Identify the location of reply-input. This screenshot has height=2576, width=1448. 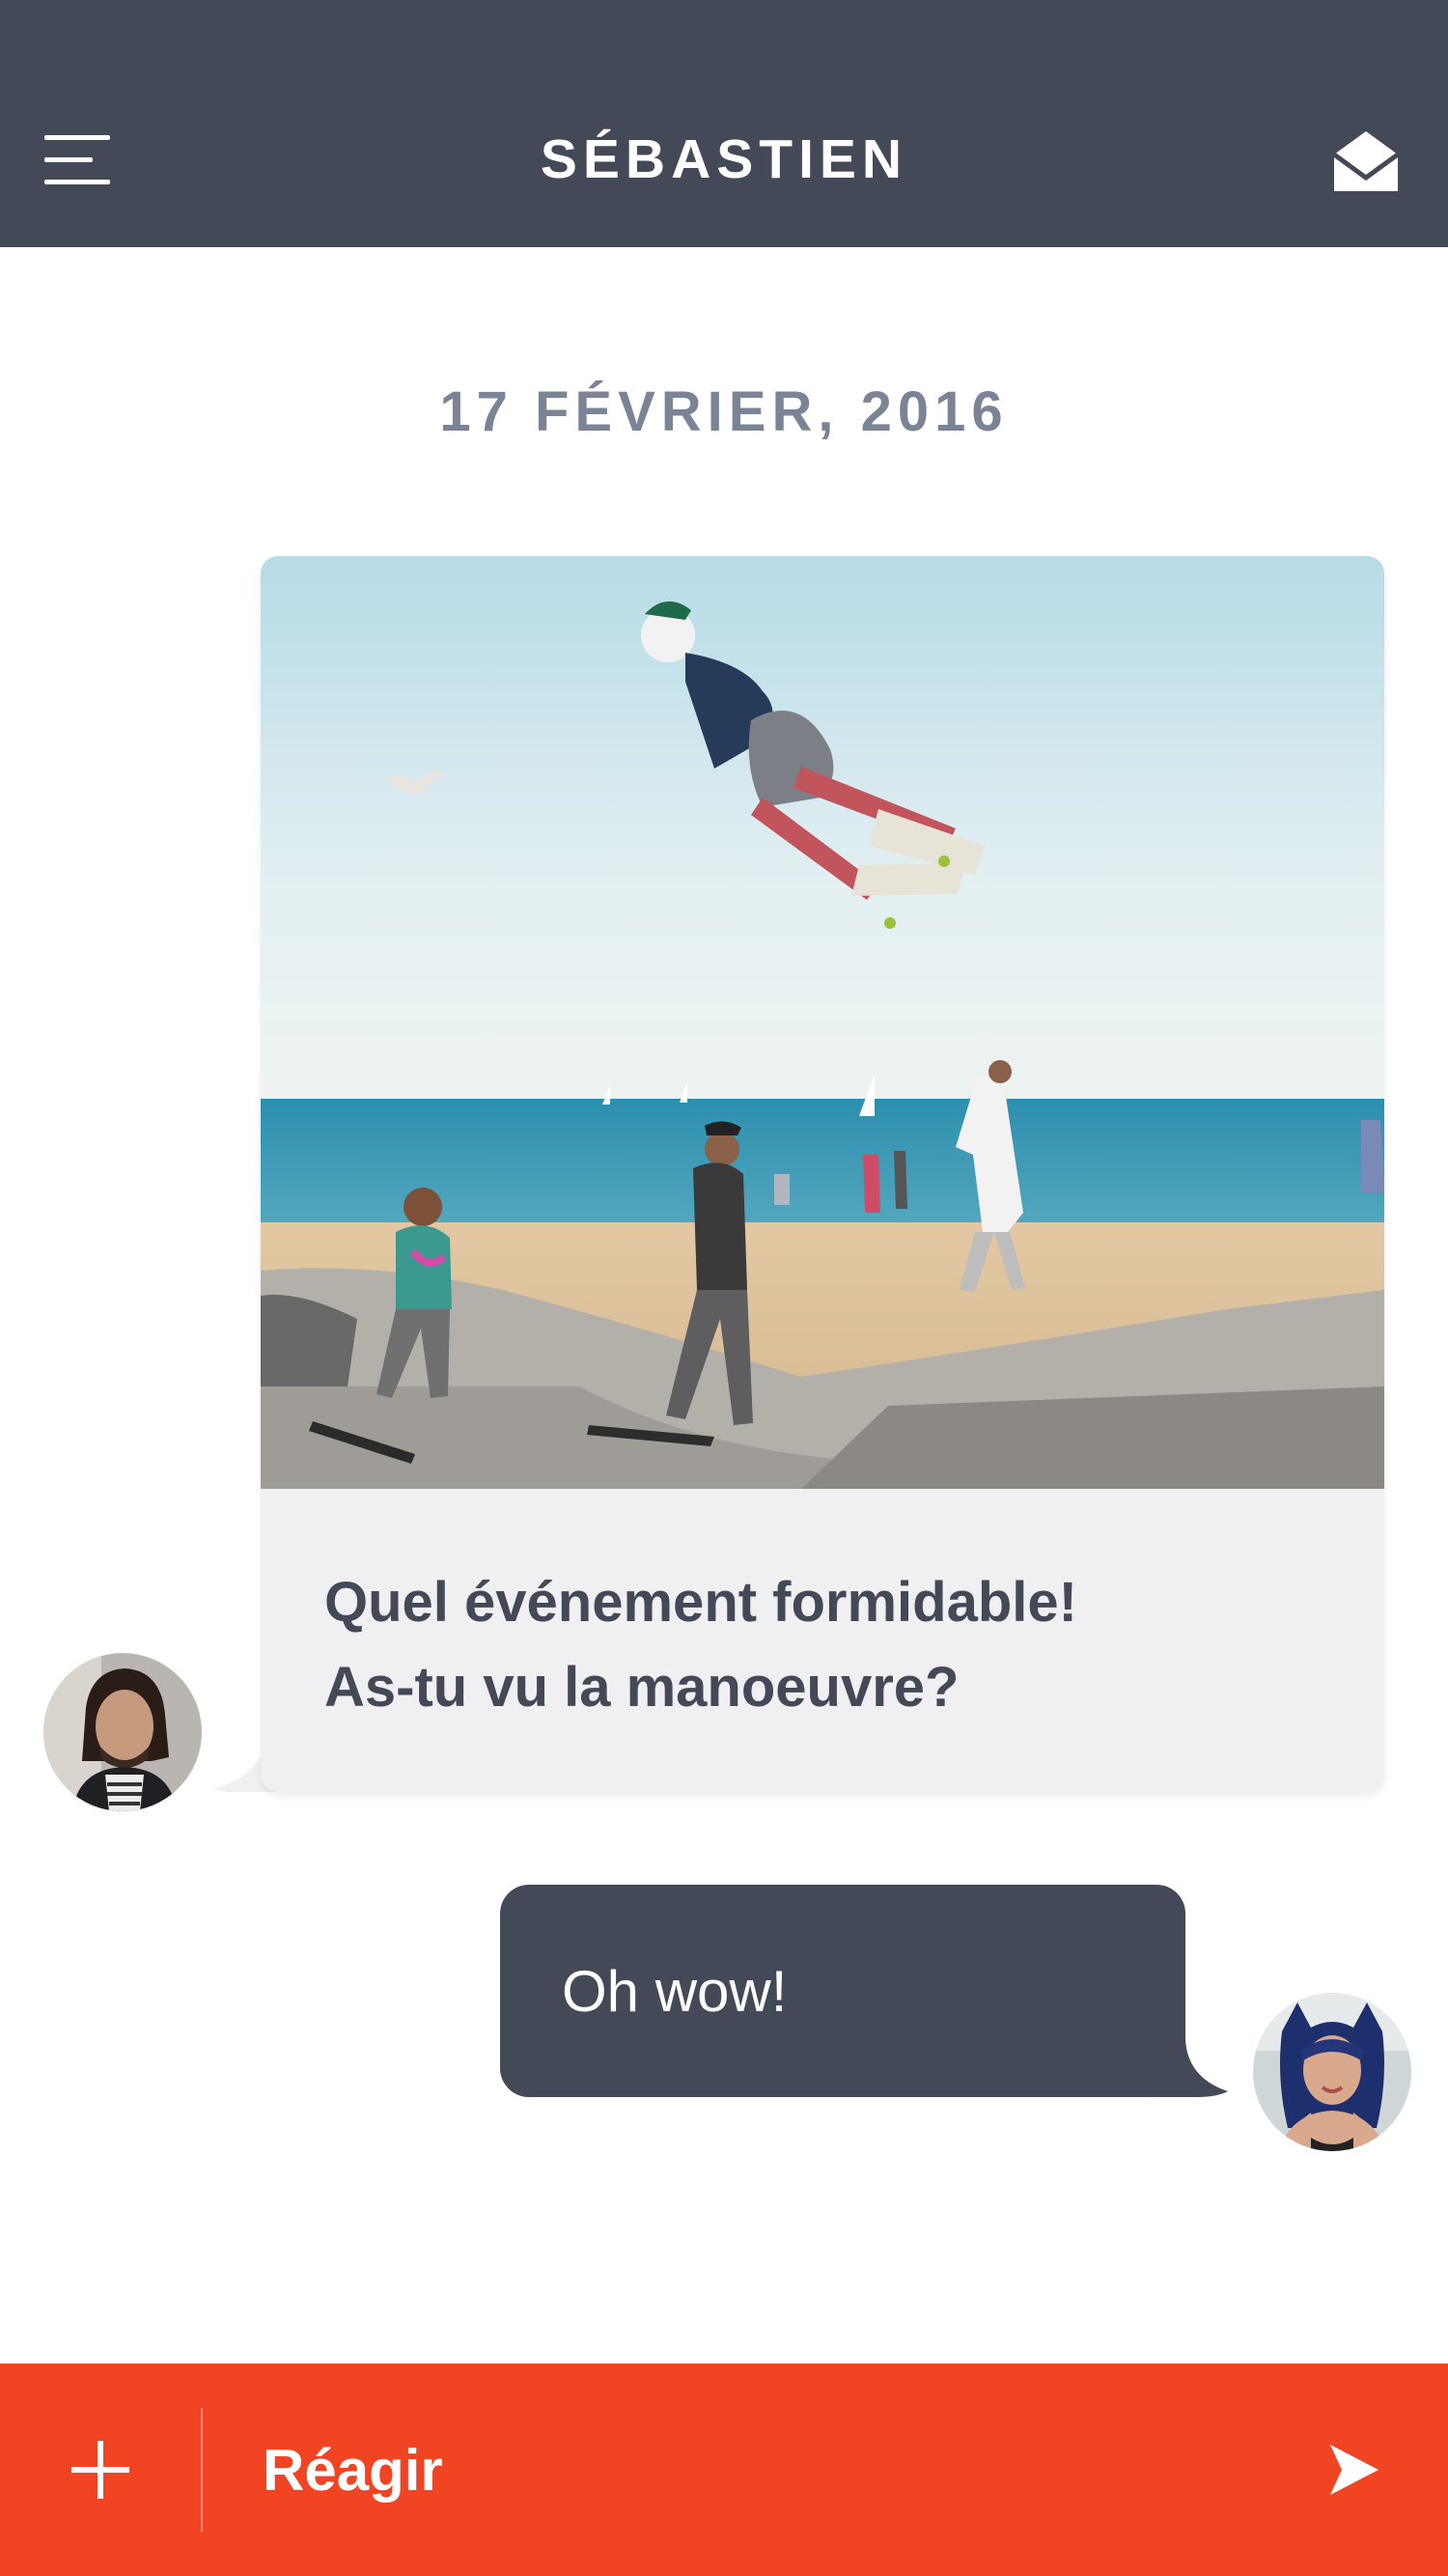
(745, 2470).